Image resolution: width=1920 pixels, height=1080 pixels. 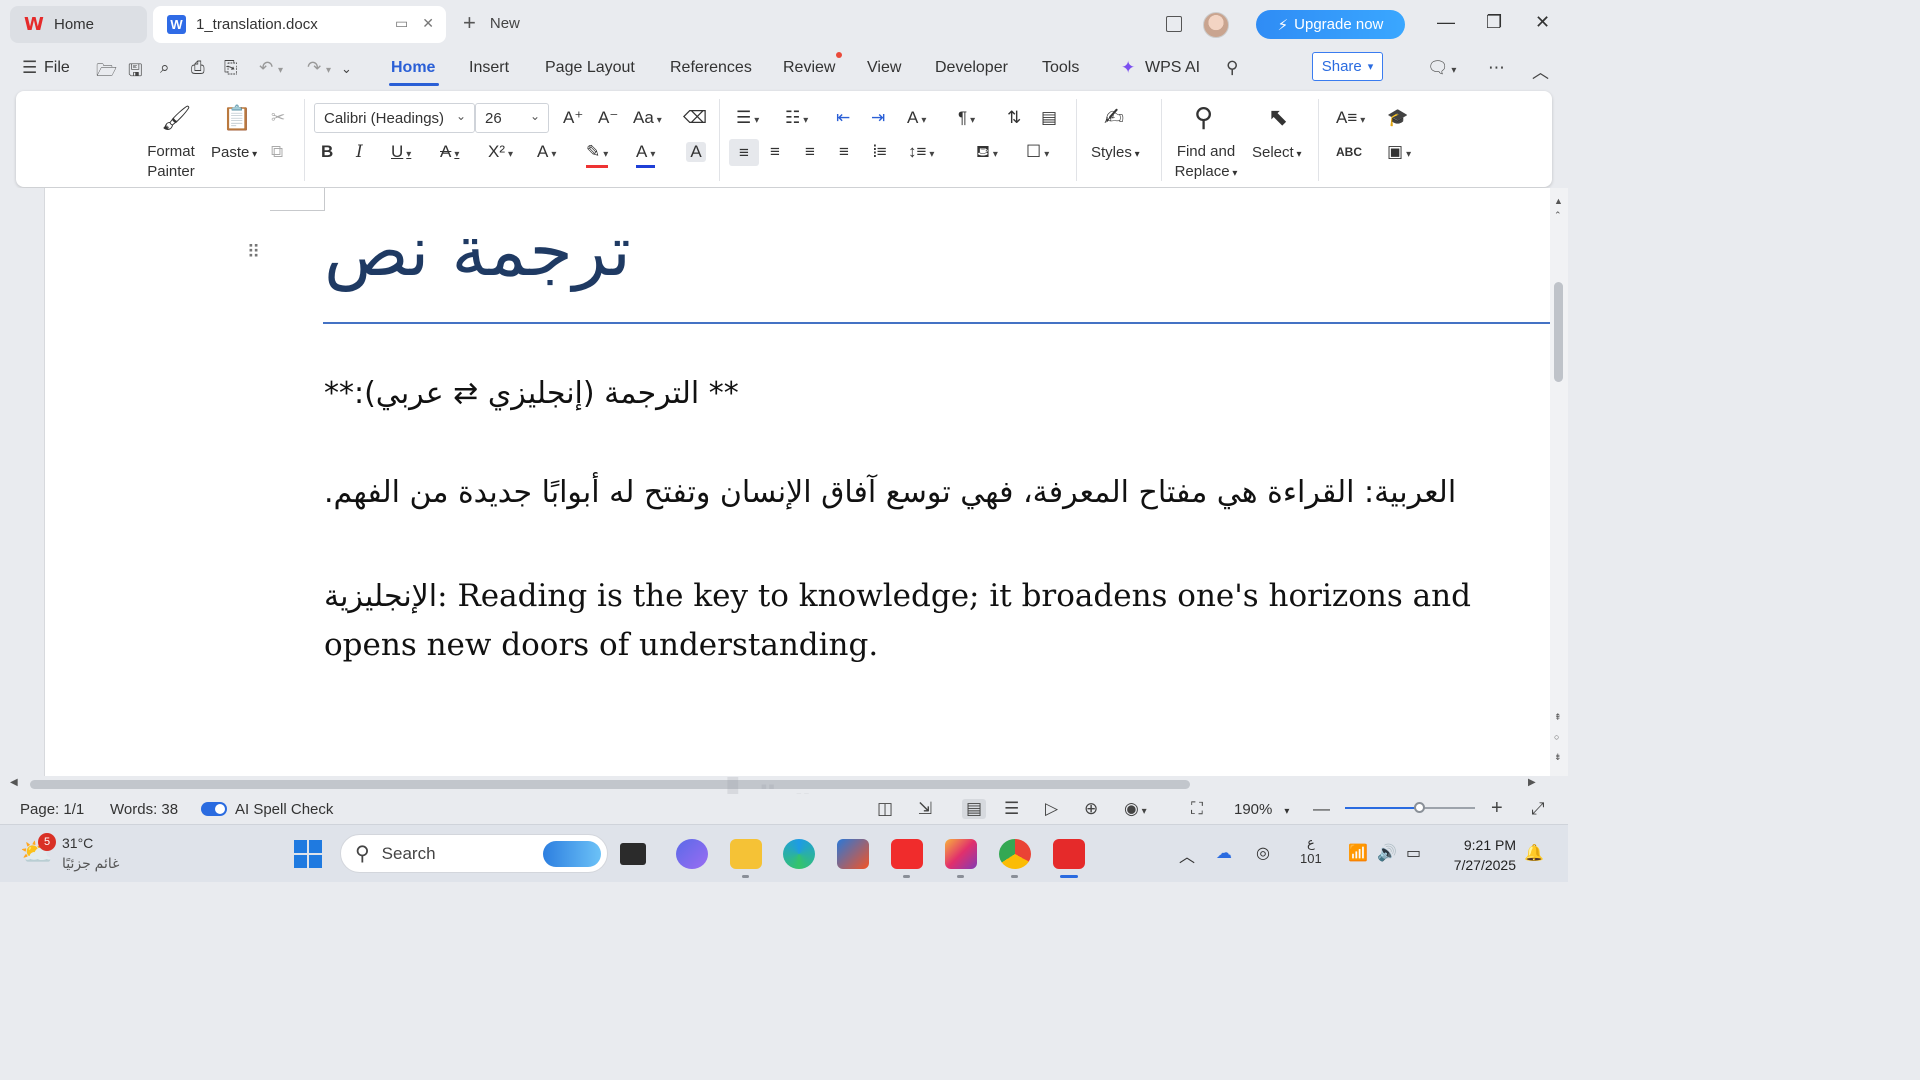 I want to click on play-icon: ▷, so click(x=1051, y=809).